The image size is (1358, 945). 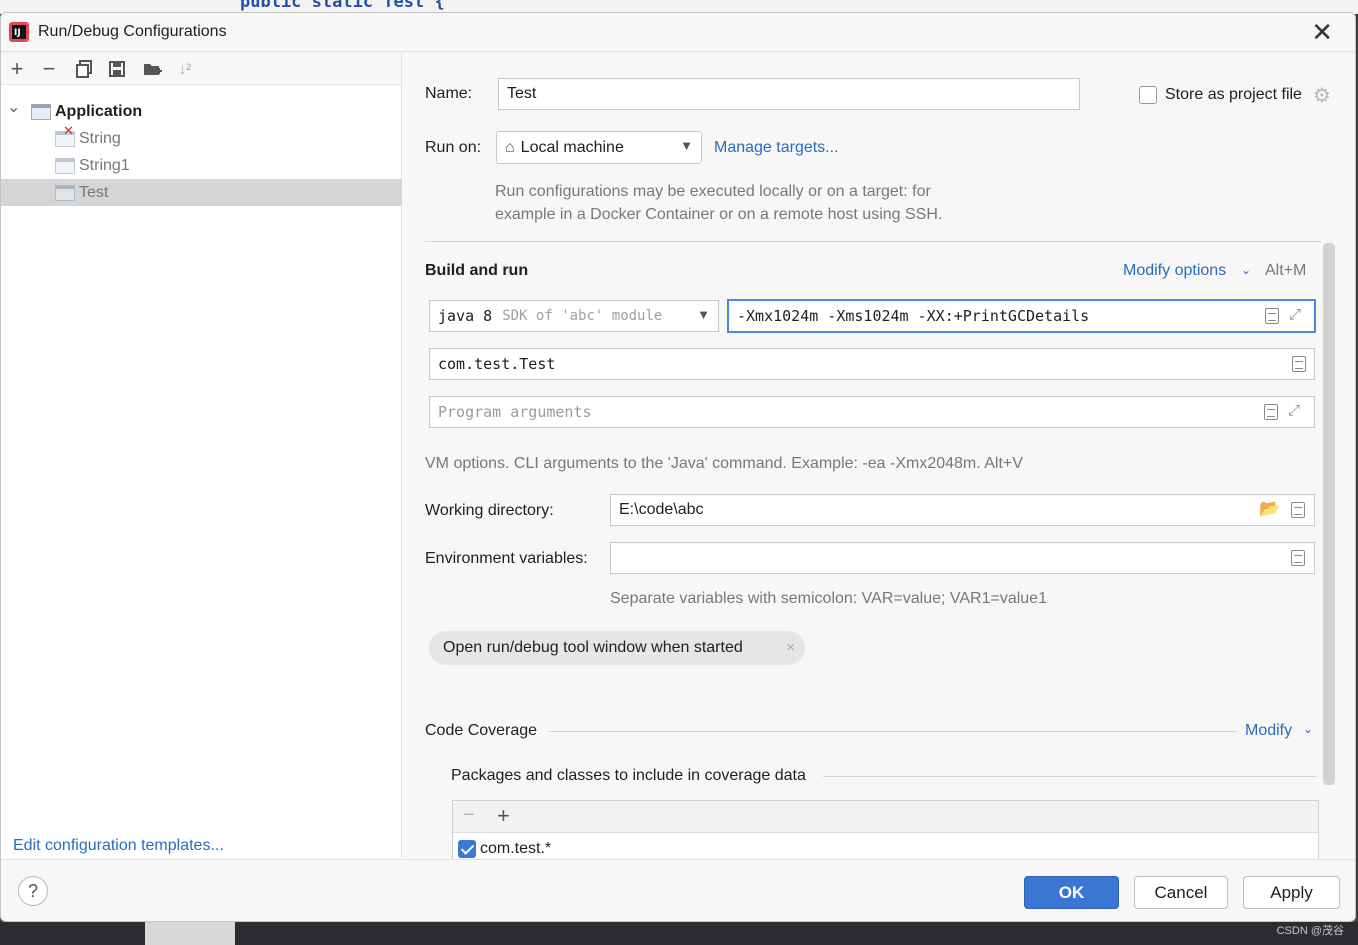 What do you see at coordinates (522, 93) in the screenshot?
I see `name-value: Test` at bounding box center [522, 93].